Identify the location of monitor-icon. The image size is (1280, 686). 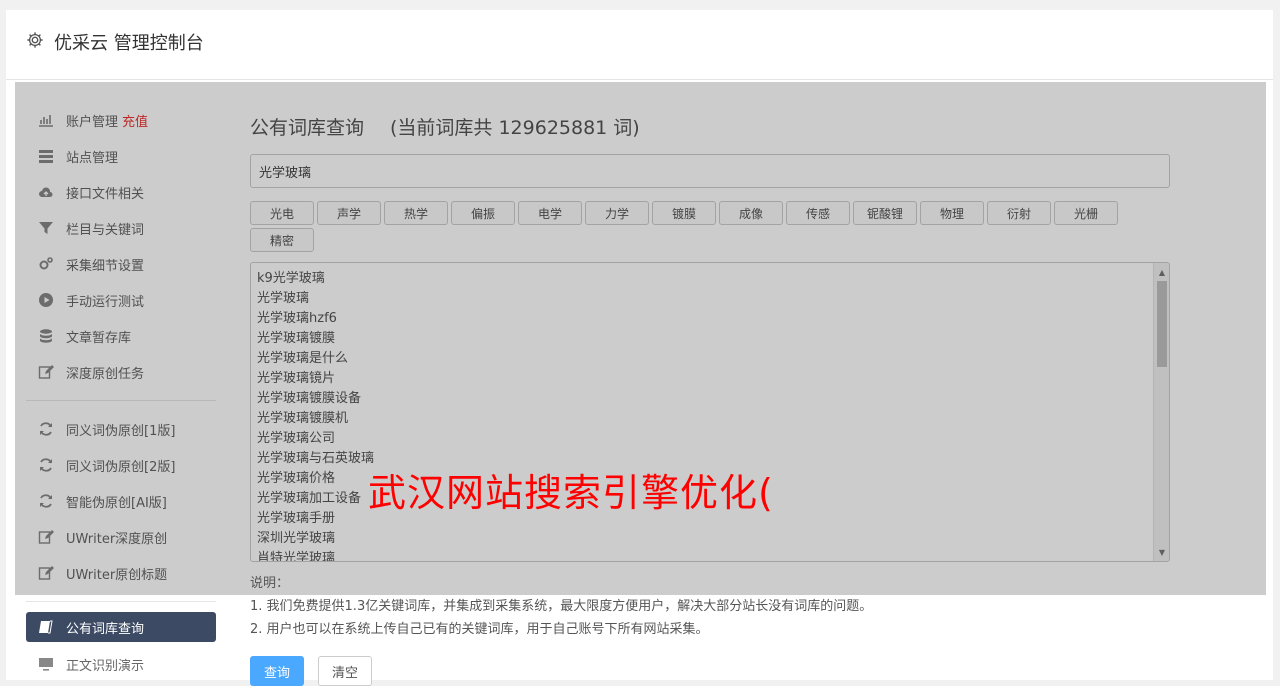
(46, 664).